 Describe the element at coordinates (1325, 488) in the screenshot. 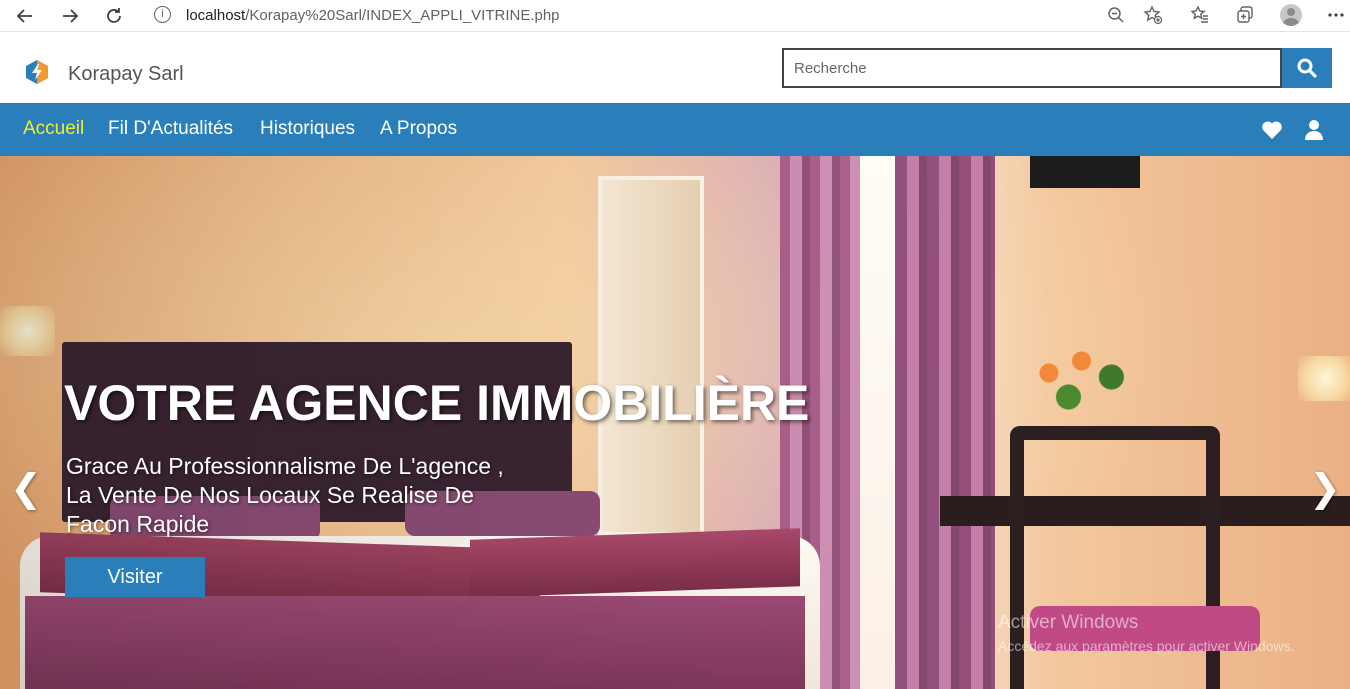

I see `carousel-next-arrow-icon: ❯` at that location.